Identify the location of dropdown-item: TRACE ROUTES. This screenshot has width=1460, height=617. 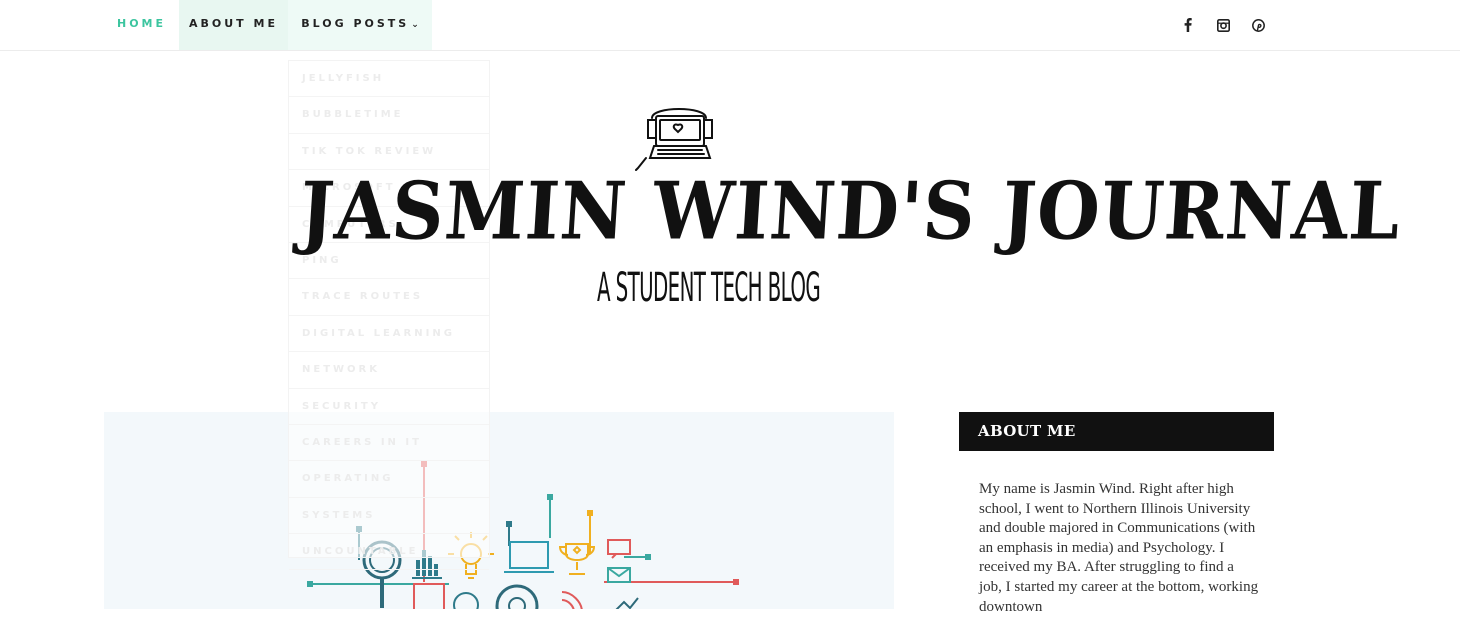
(389, 297).